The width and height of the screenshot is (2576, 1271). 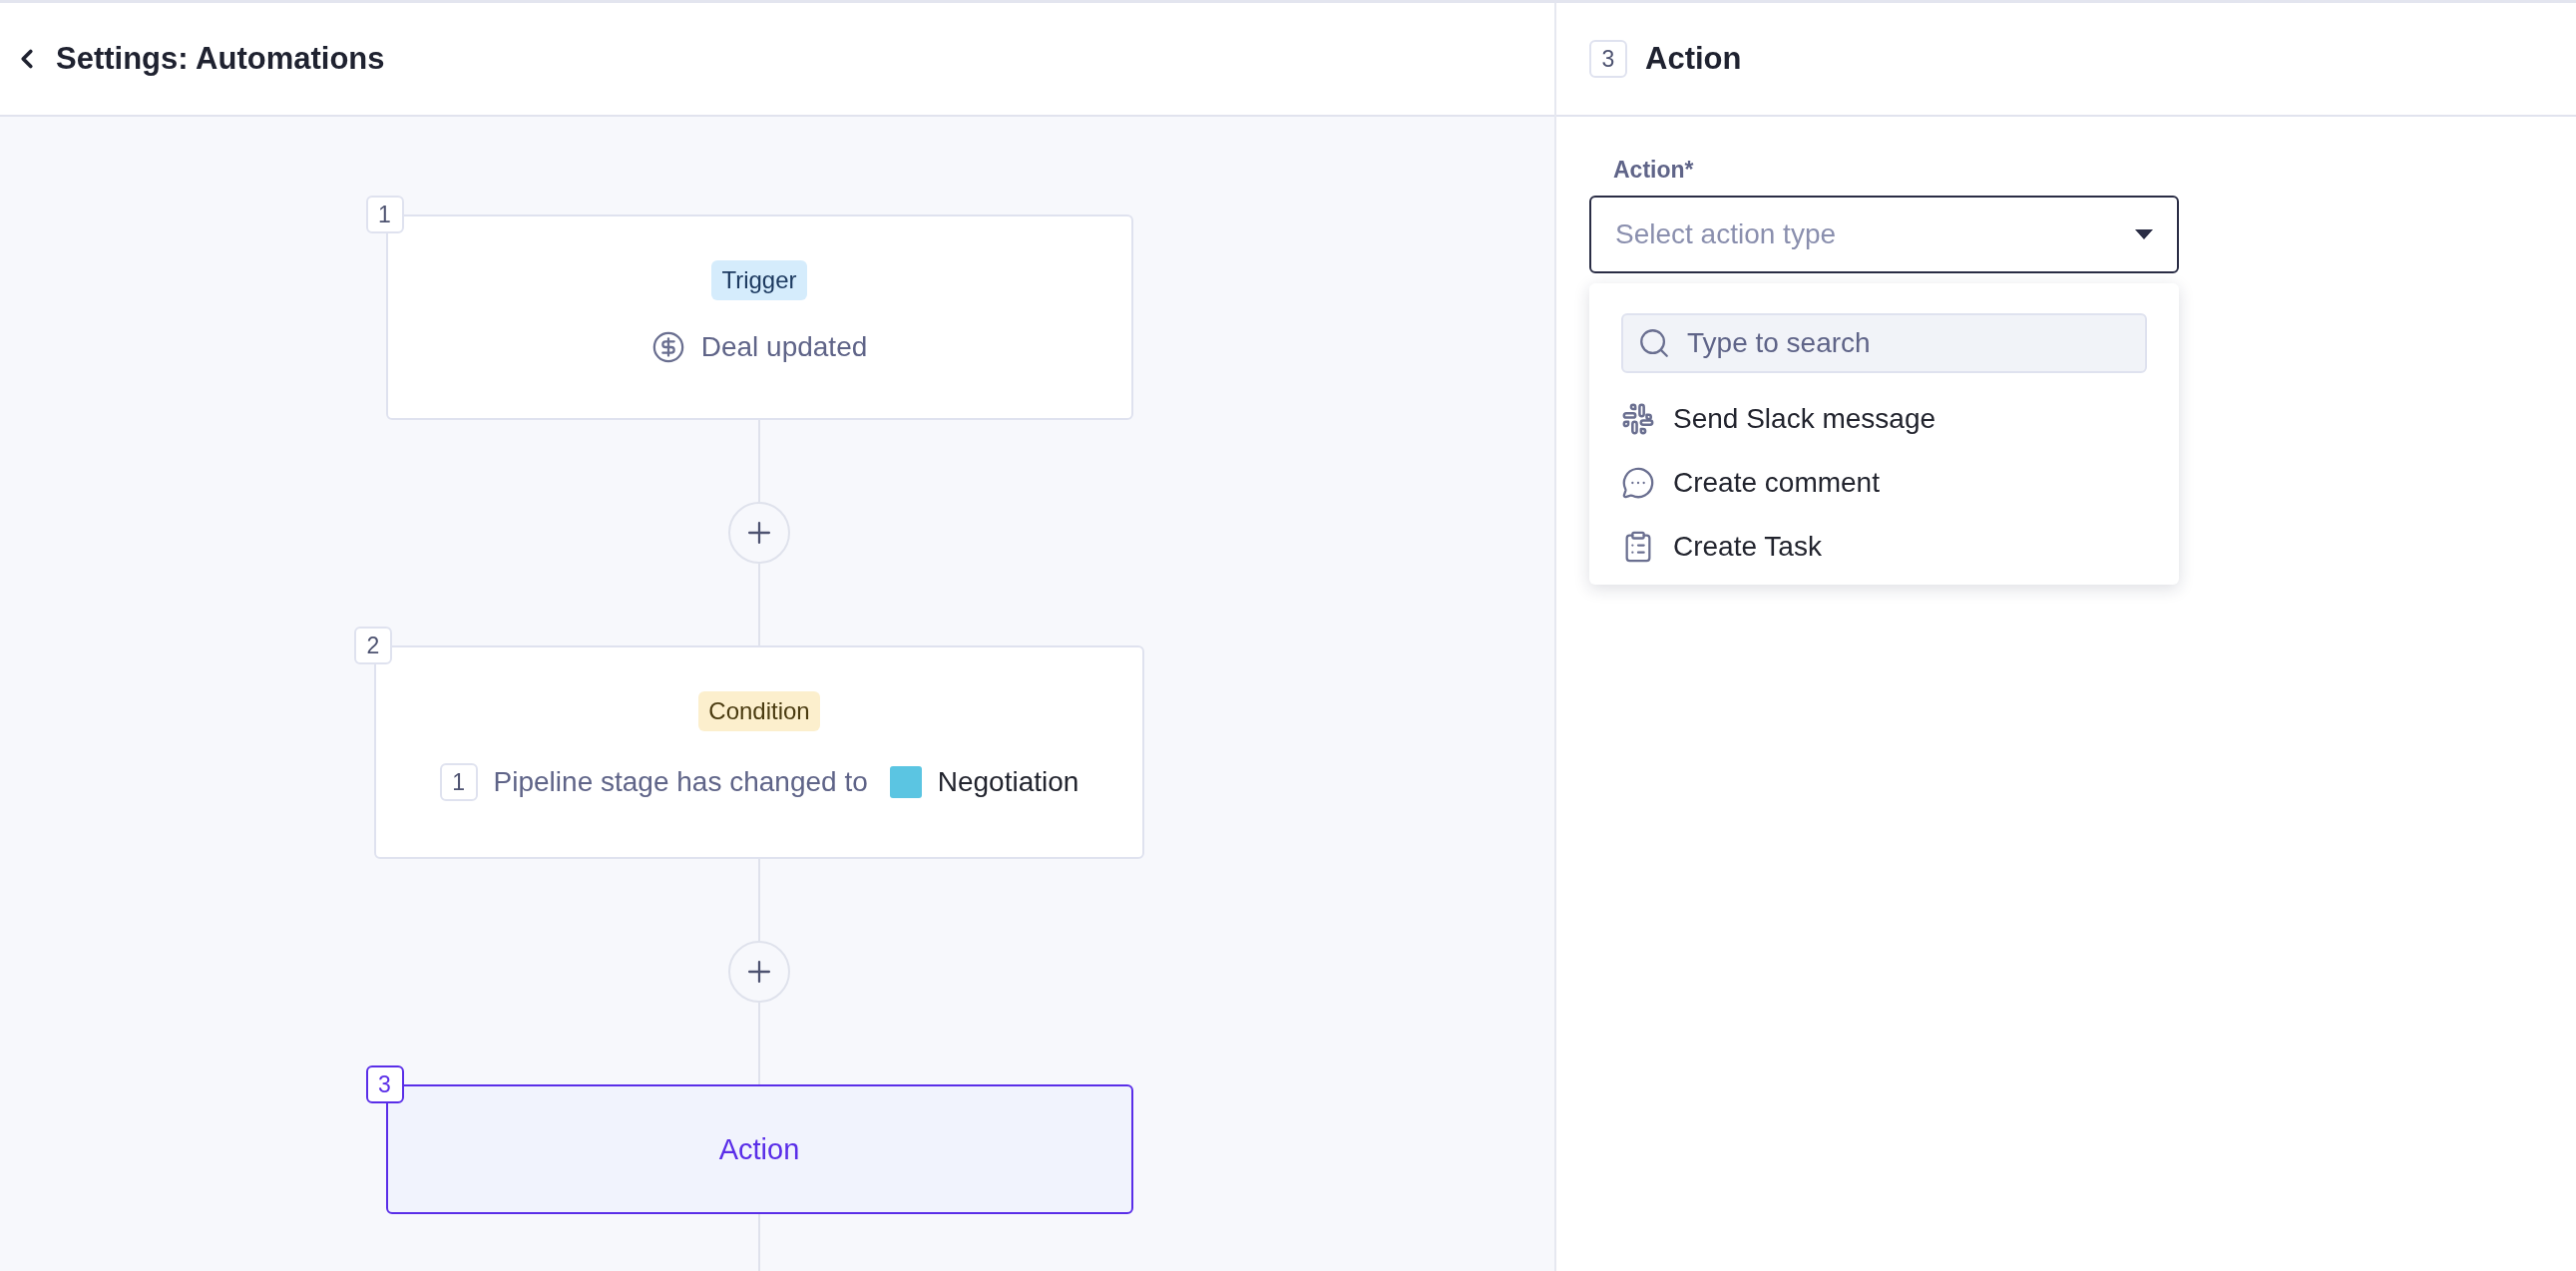 I want to click on field-label: Action*, so click(x=1653, y=170).